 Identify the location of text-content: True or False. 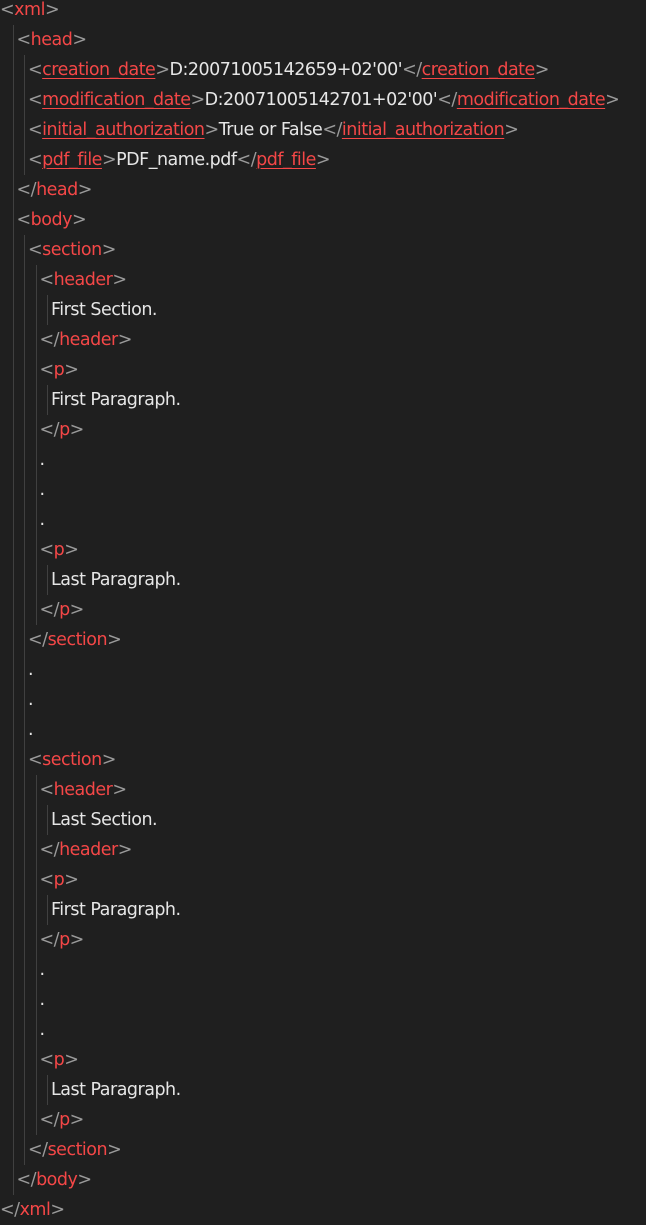
(270, 130).